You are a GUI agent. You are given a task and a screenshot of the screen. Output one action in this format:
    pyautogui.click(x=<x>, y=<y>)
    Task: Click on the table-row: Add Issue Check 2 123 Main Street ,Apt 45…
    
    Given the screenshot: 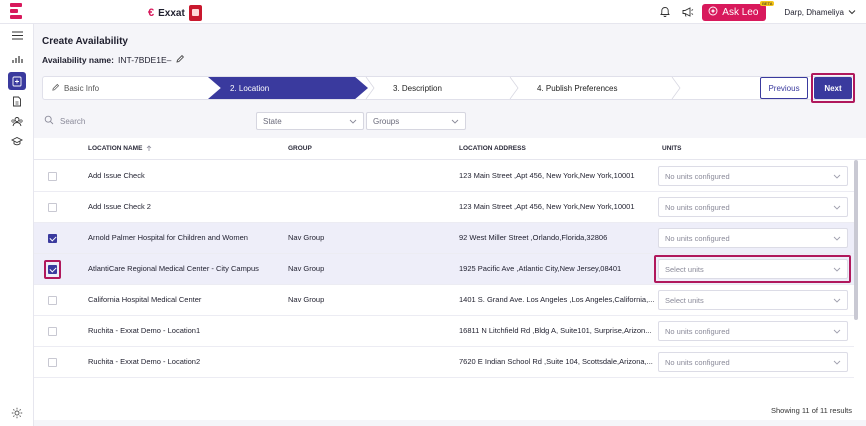 What is the action you would take?
    pyautogui.click(x=444, y=207)
    